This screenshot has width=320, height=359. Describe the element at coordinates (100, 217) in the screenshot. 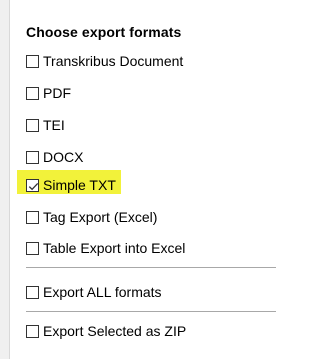

I see `option-label: Tag Export (Excel)` at that location.